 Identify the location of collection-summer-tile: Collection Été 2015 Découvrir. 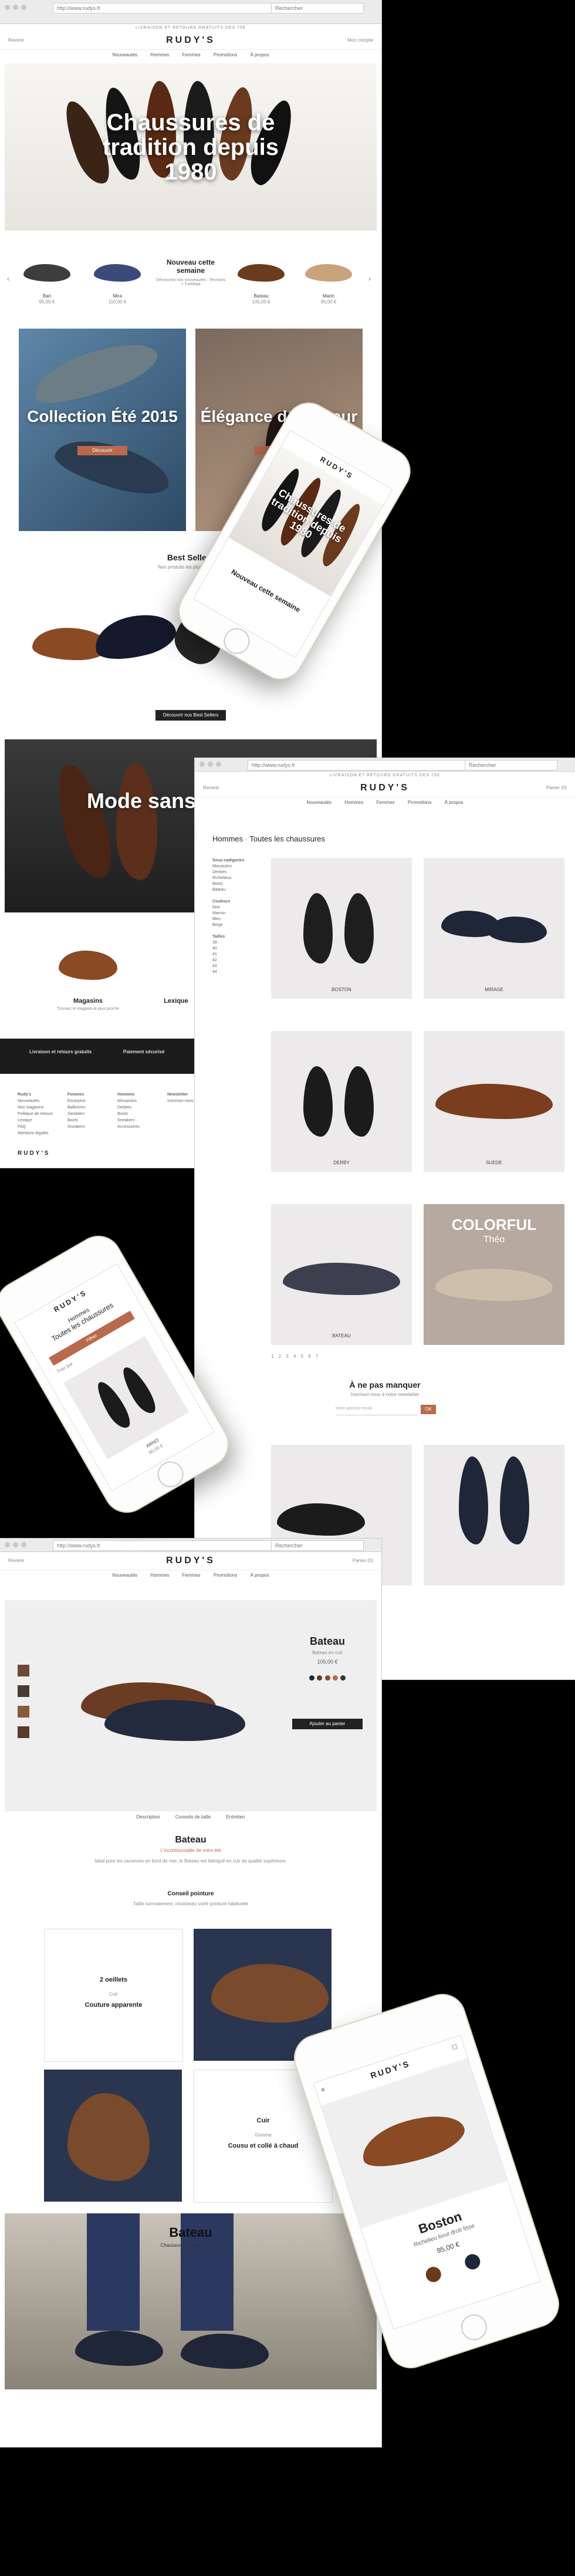
(102, 430).